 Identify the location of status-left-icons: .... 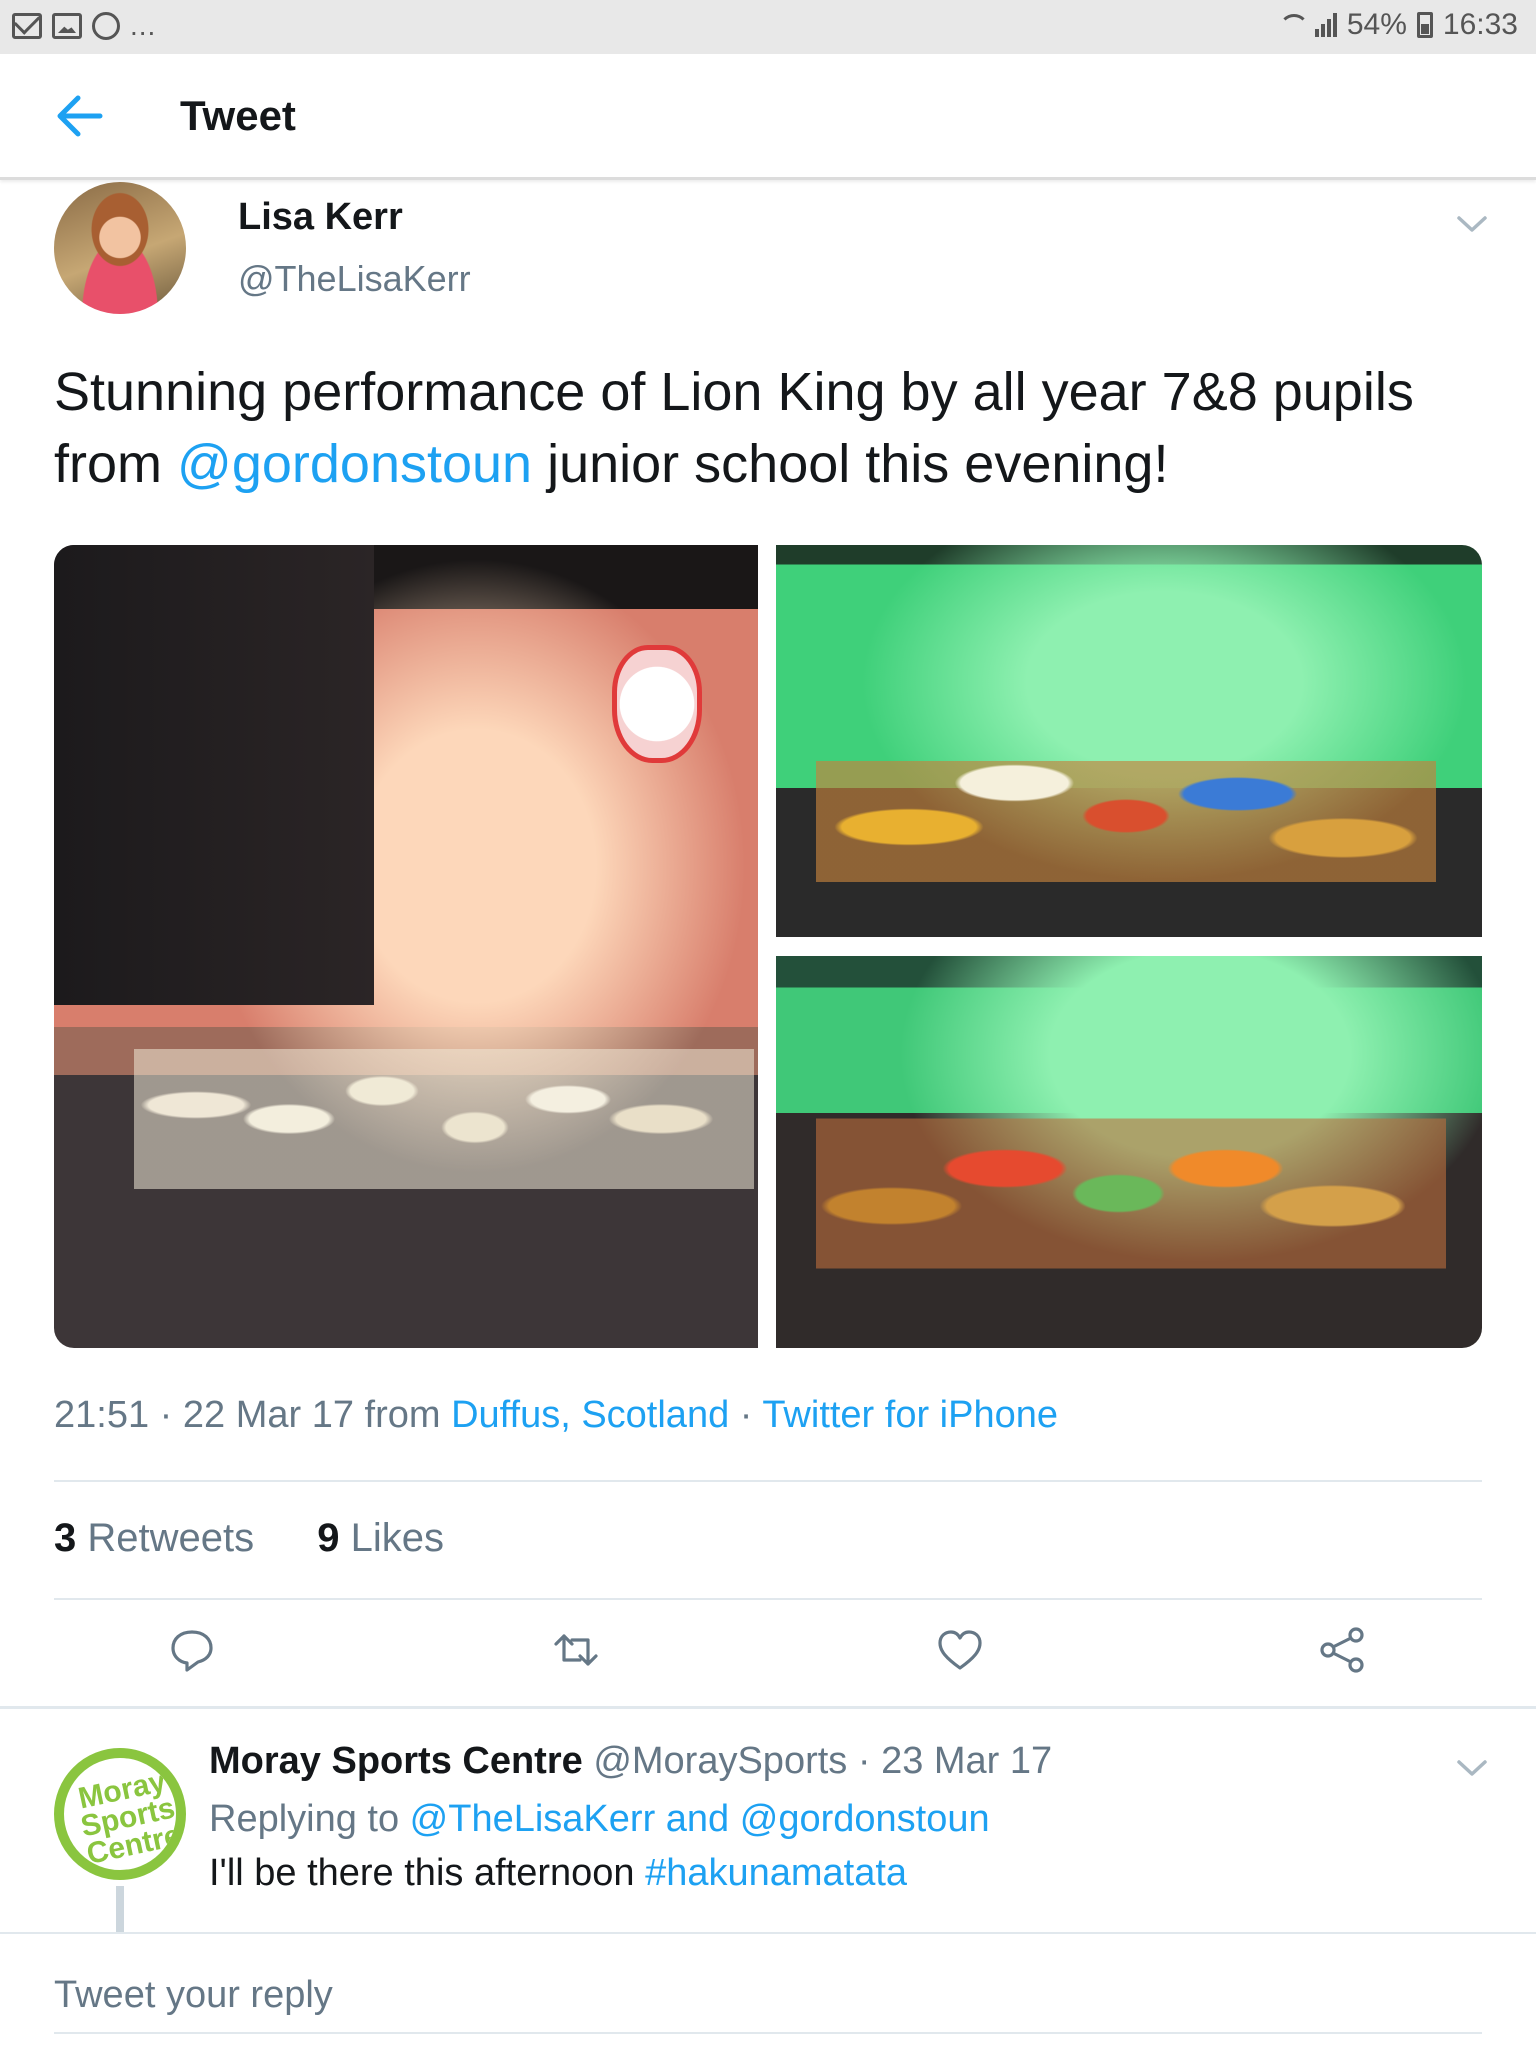
(84, 26).